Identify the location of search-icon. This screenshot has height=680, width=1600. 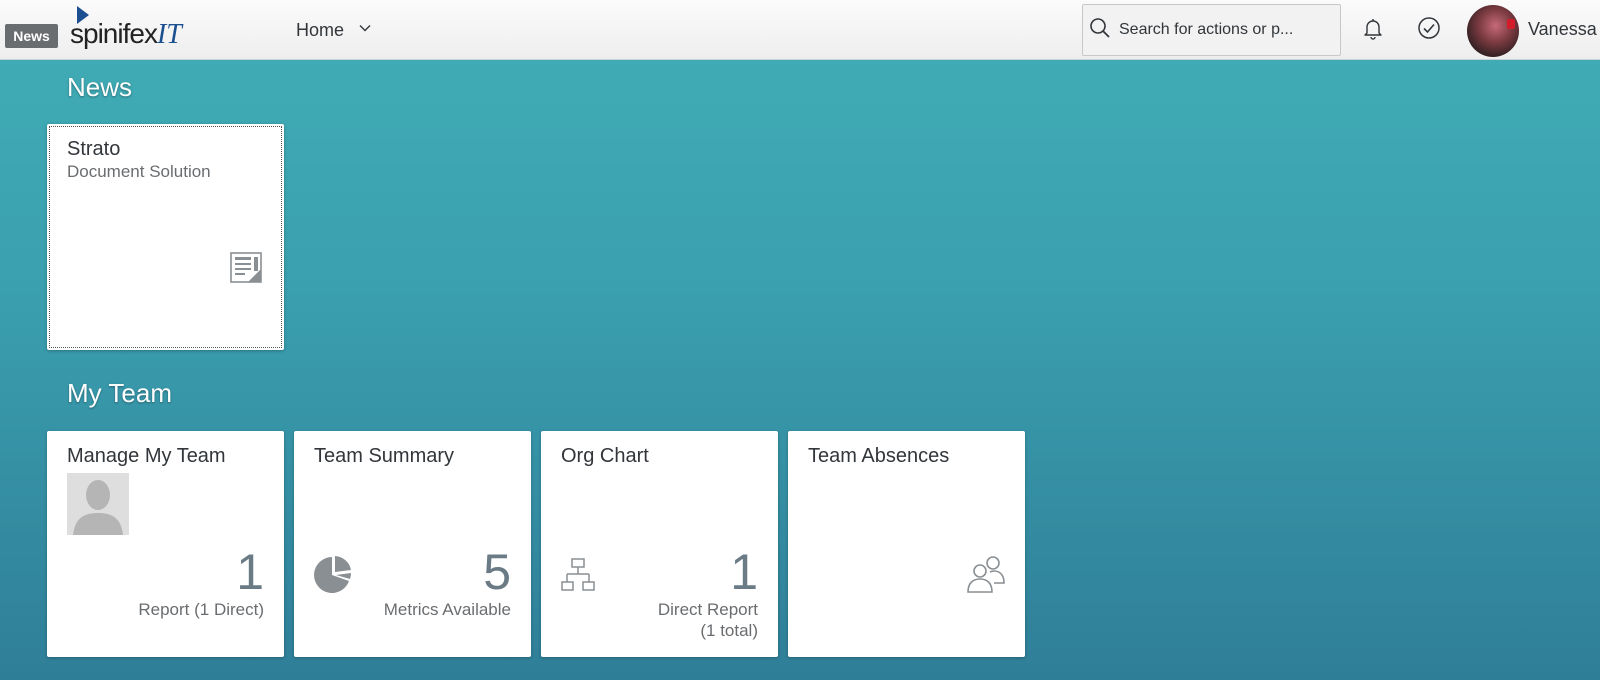
(1100, 30).